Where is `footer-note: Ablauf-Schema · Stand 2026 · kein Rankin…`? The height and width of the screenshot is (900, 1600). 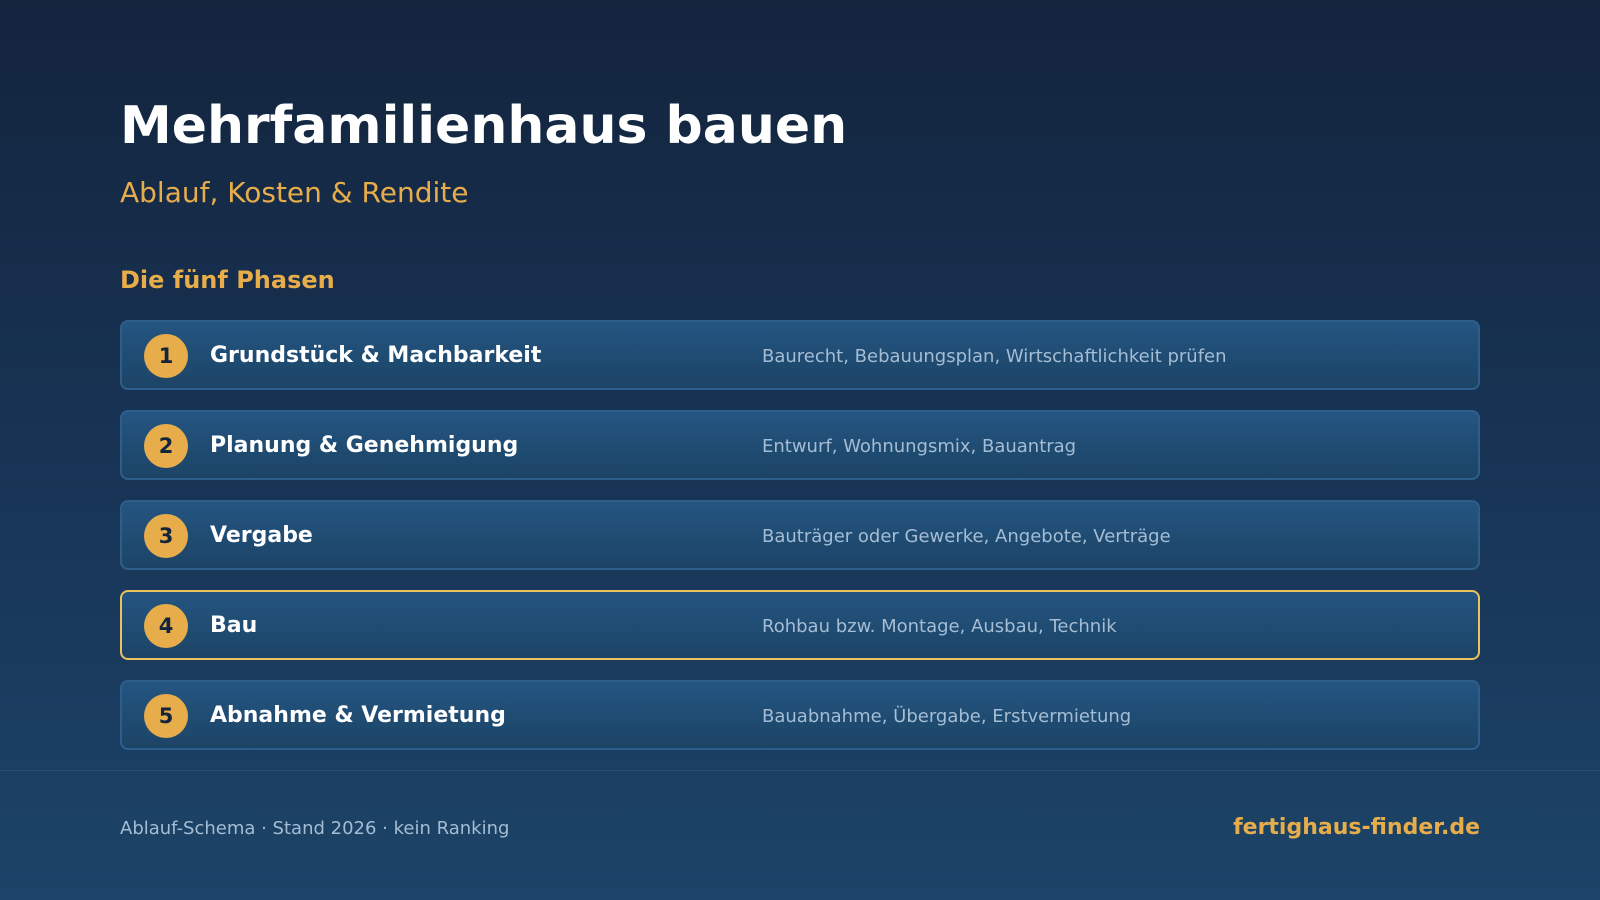 footer-note: Ablauf-Schema · Stand 2026 · kein Rankin… is located at coordinates (315, 828).